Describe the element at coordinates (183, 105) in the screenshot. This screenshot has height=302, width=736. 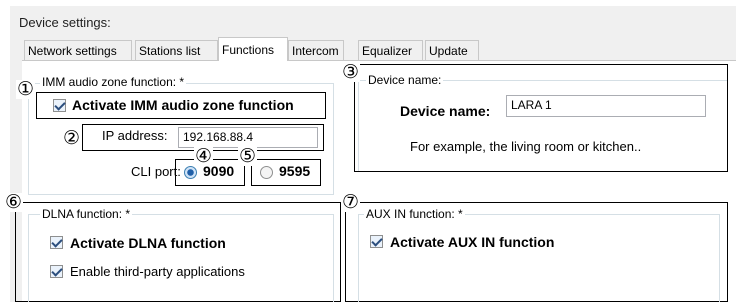
I see `imm-activate-label: Activate IMM audio zone function` at that location.